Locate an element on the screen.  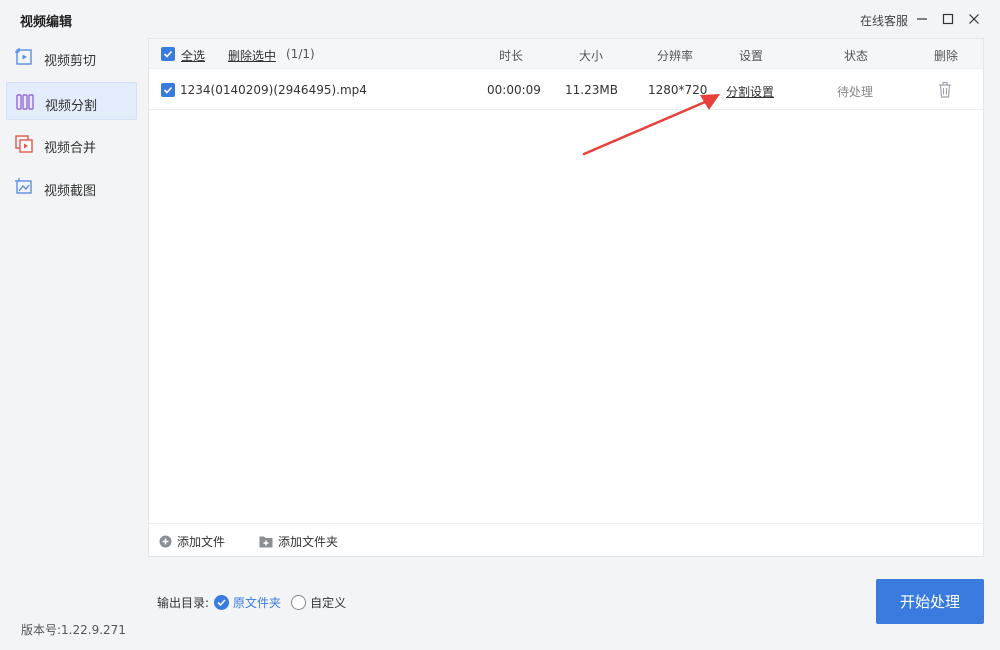
row-checkbox is located at coordinates (168, 90).